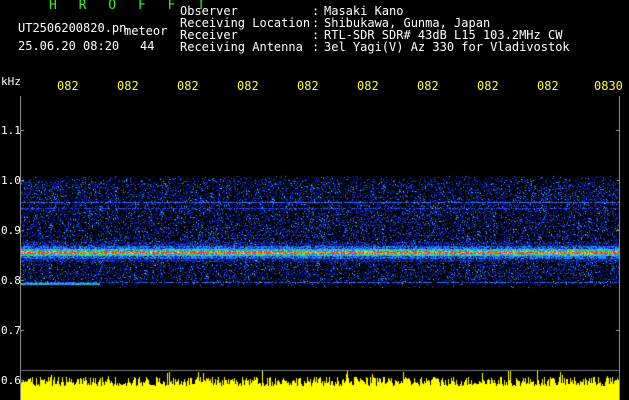 This screenshot has width=629, height=400. I want to click on y-tick-label: 1.1, so click(11, 130).